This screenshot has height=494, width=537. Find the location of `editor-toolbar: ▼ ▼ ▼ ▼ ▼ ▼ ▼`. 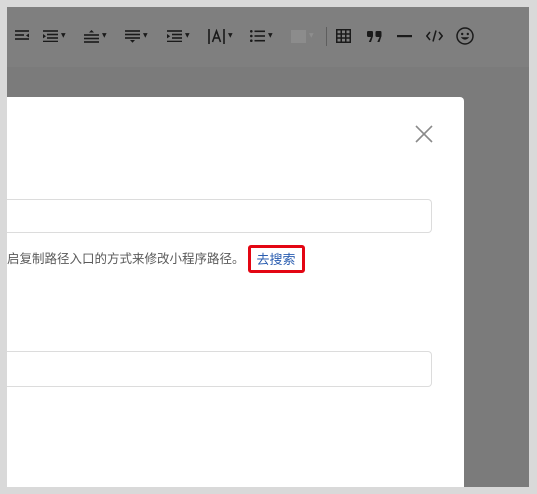

editor-toolbar: ▼ ▼ ▼ ▼ ▼ ▼ ▼ is located at coordinates (268, 37).